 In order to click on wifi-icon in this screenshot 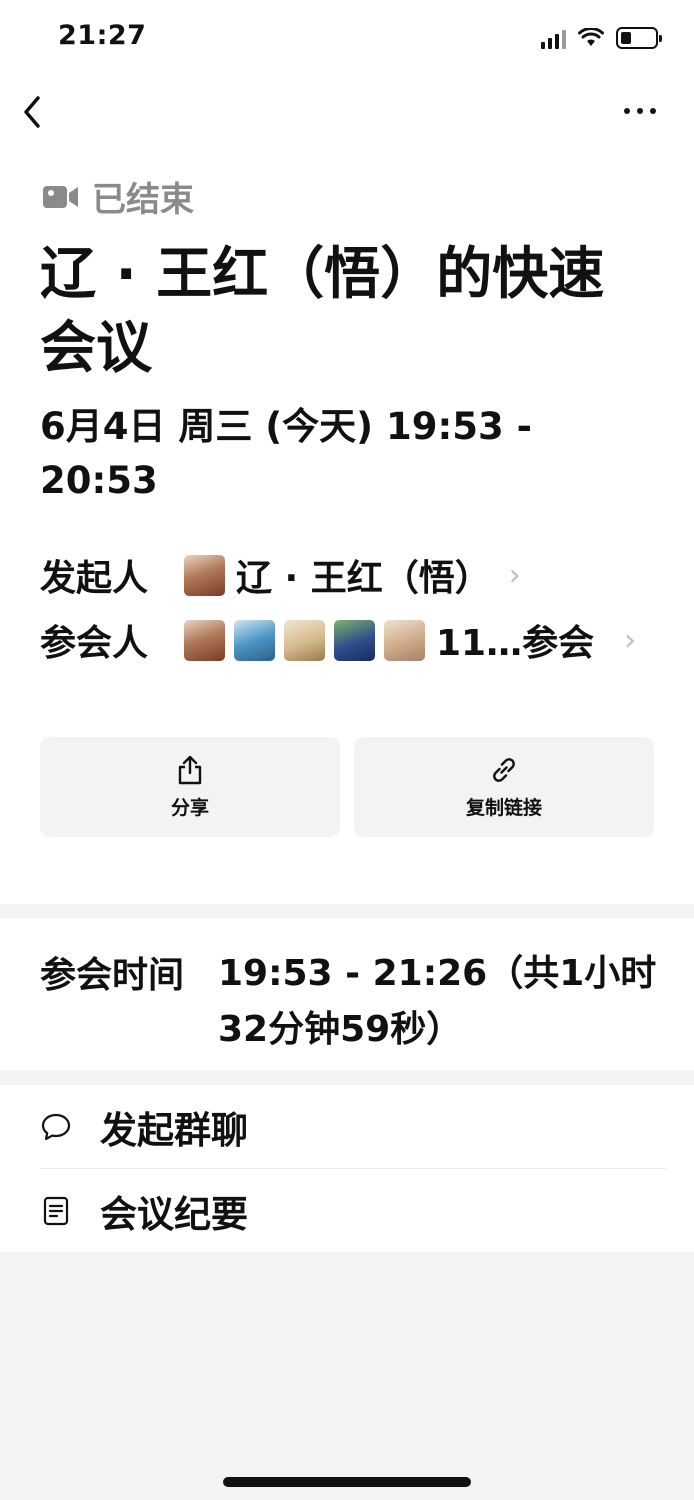, I will do `click(591, 37)`.